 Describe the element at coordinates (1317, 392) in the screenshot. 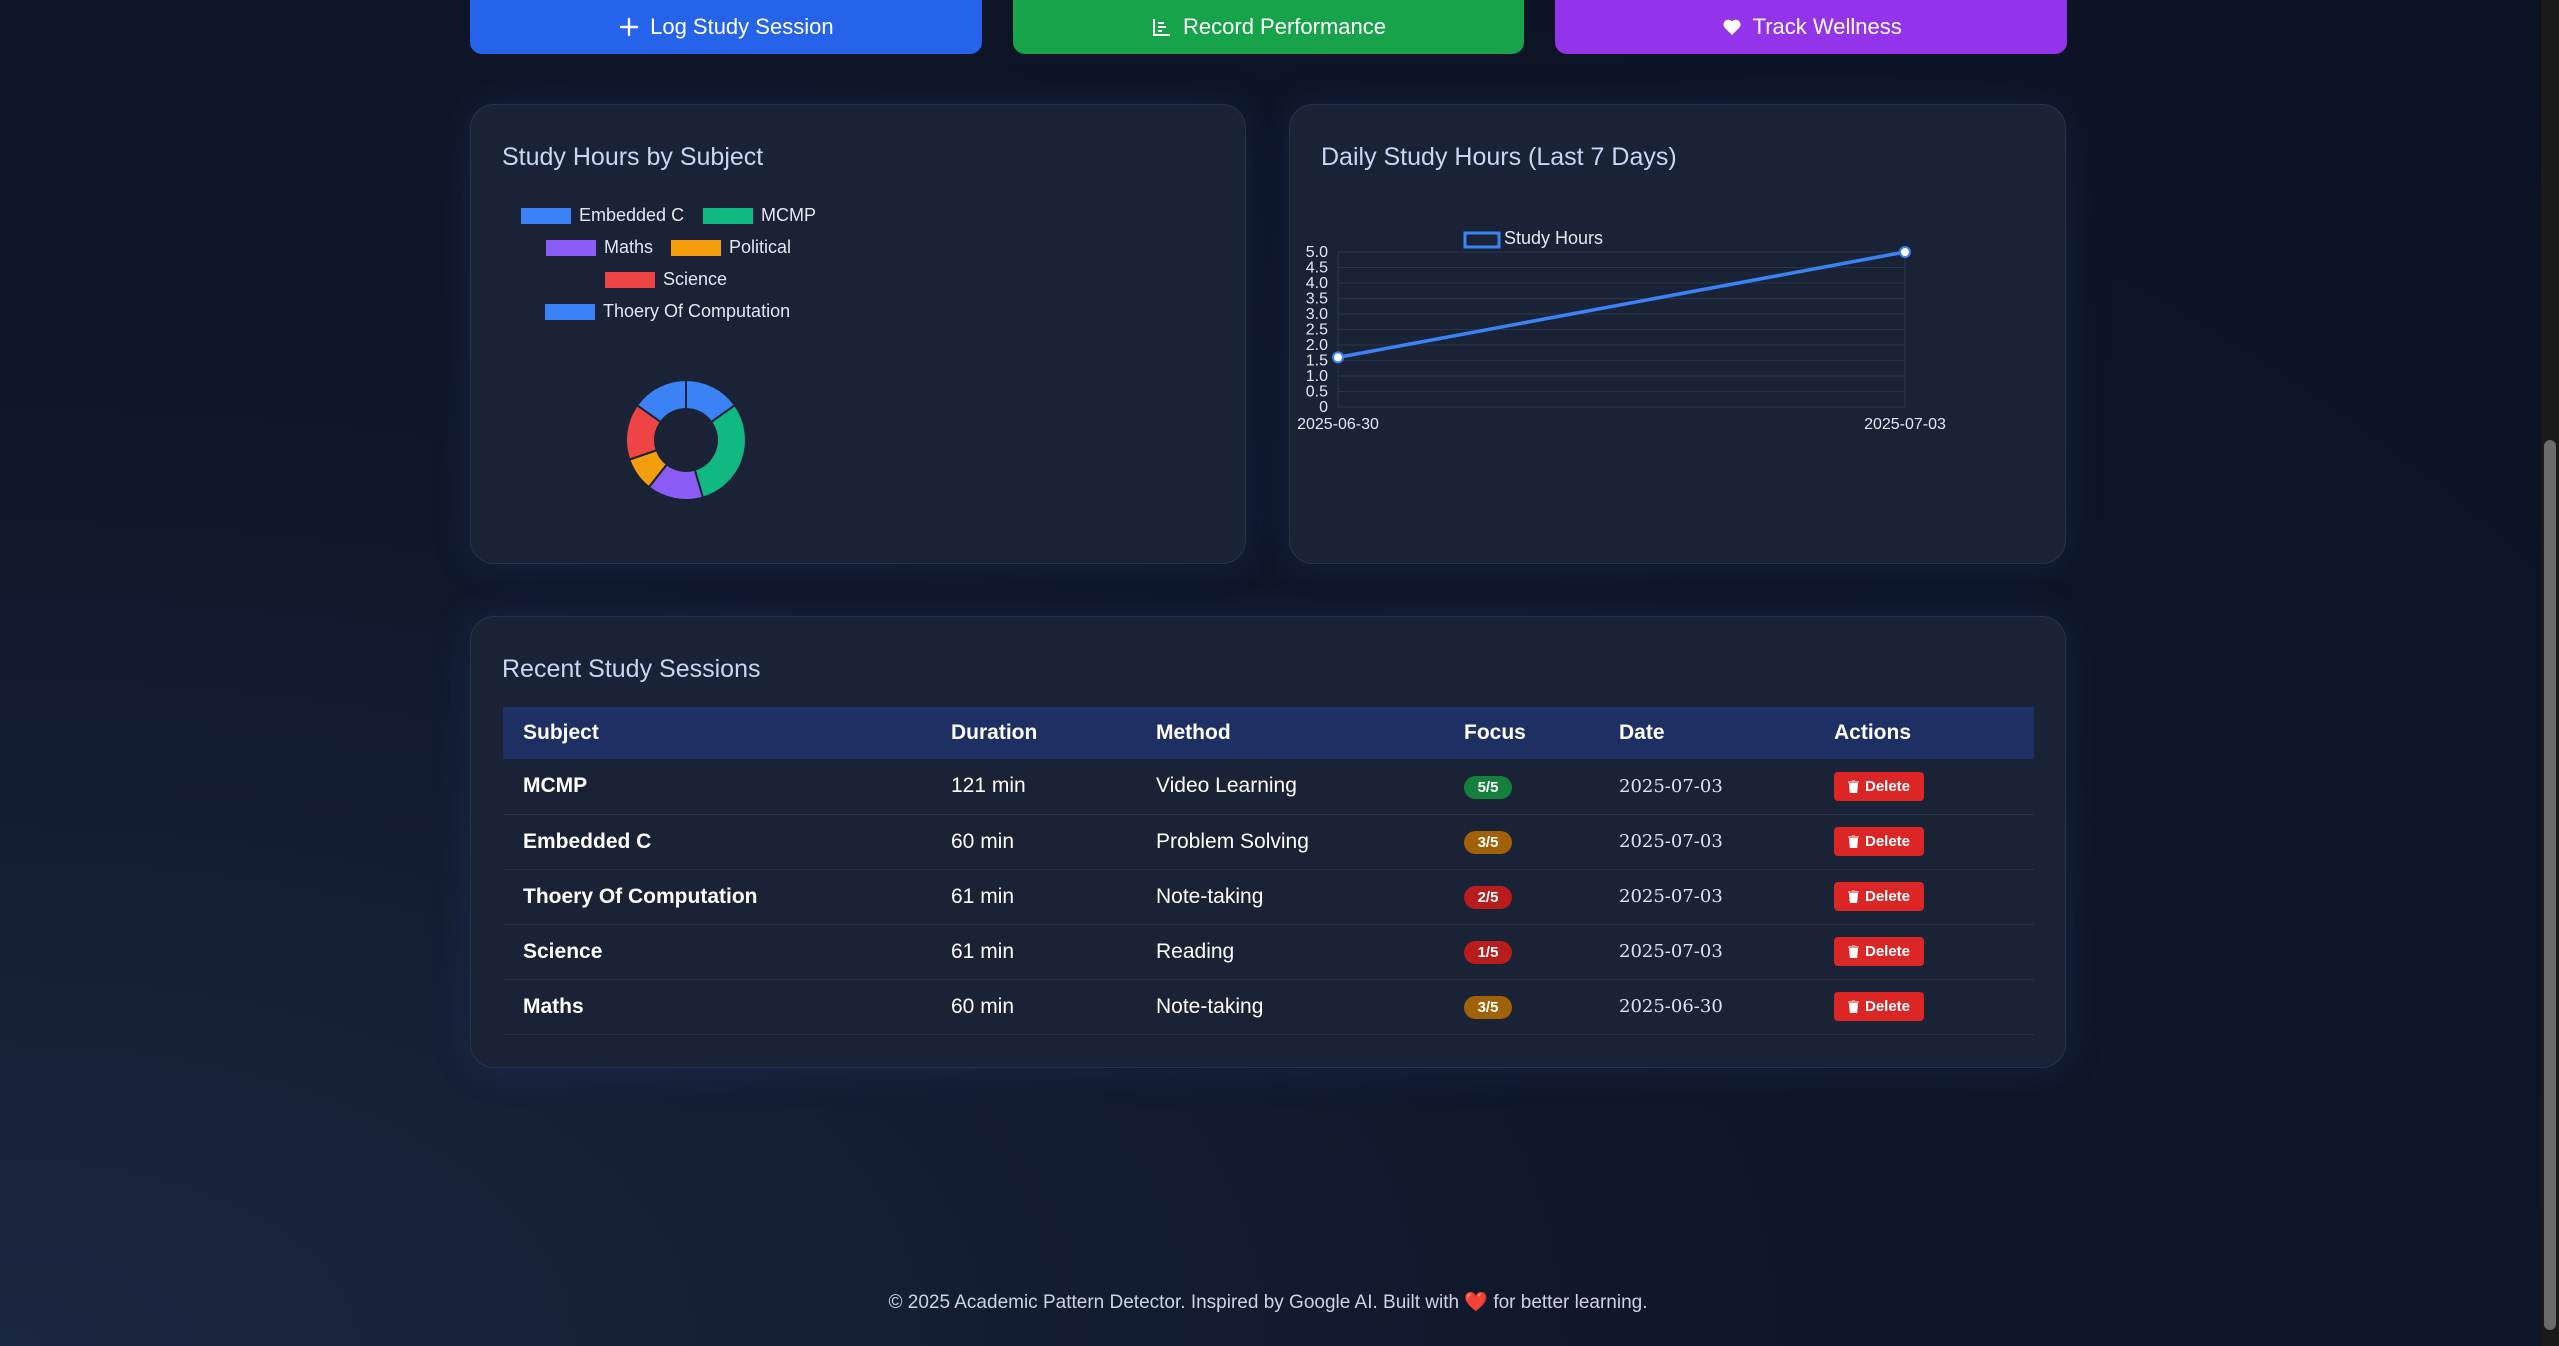

I see `y-tick-label: 0.5` at that location.